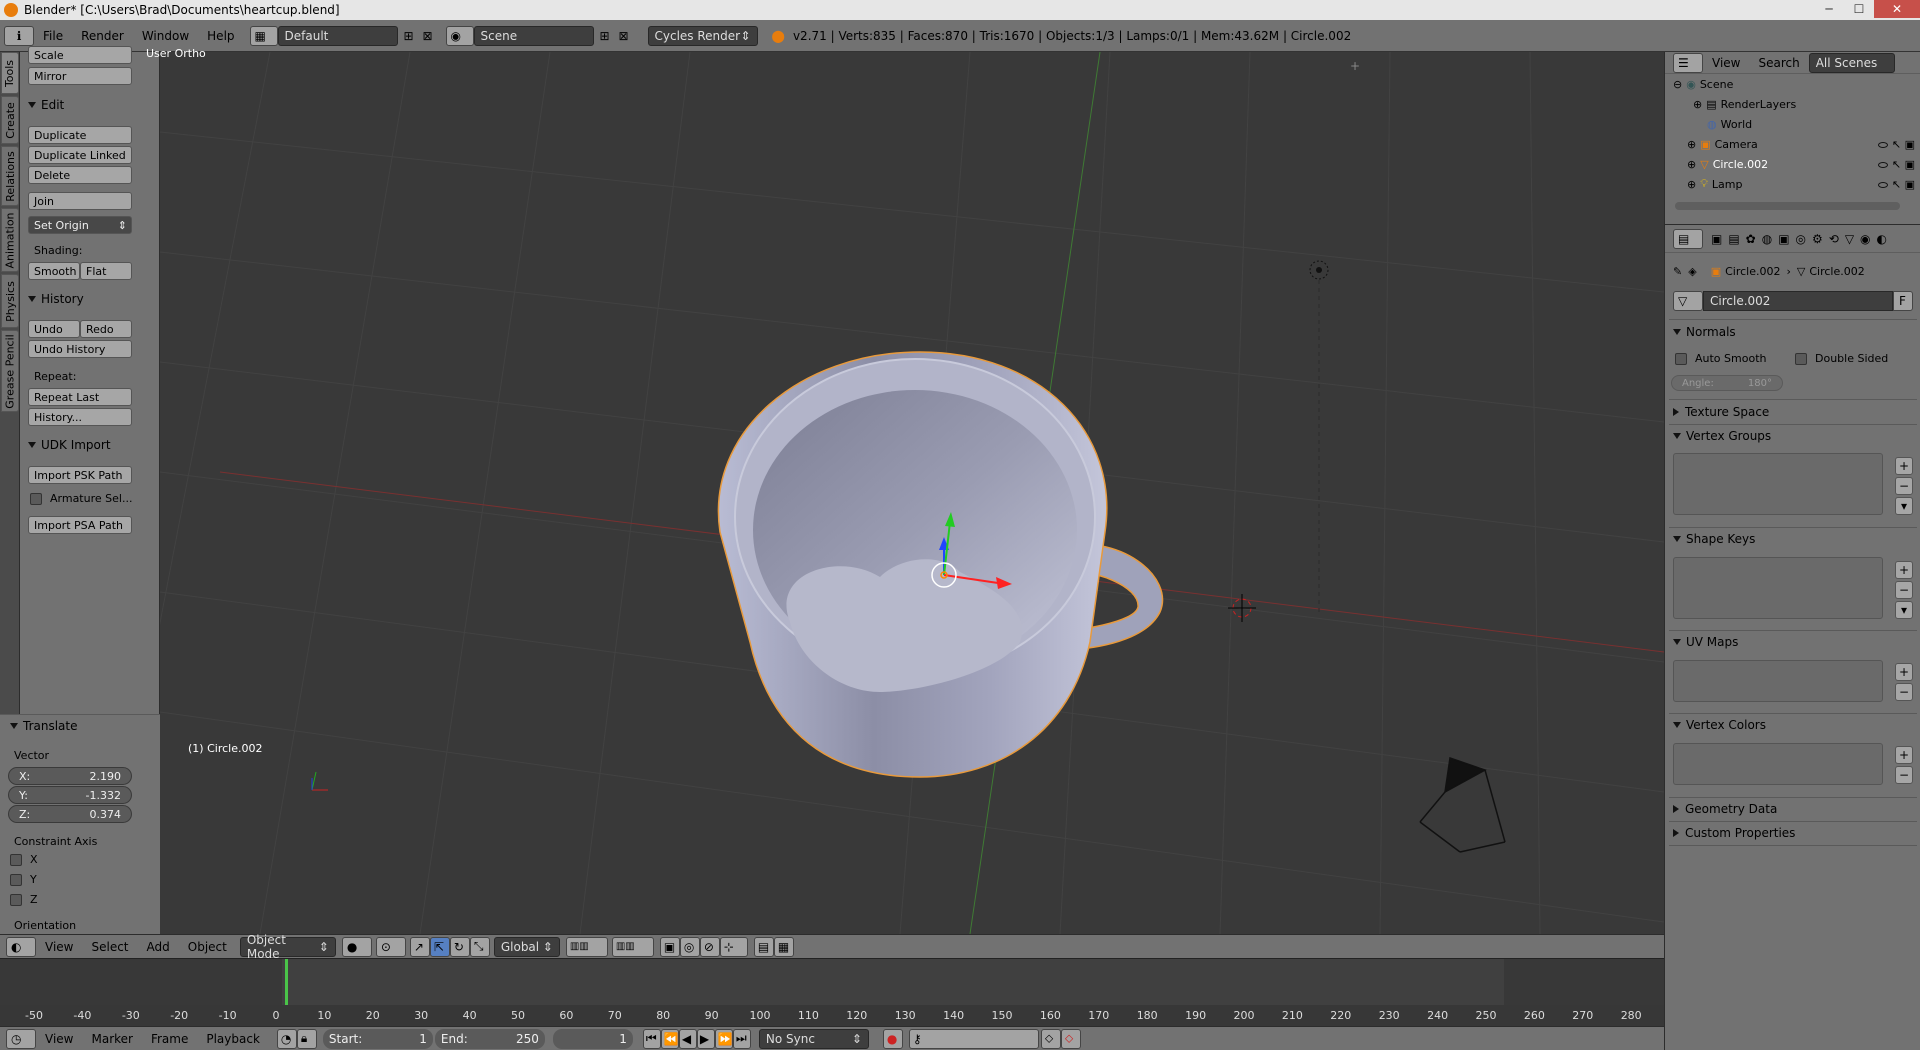 This screenshot has width=1920, height=1050. What do you see at coordinates (1721, 412) in the screenshot?
I see `texture-space-panel-header: Texture Space` at bounding box center [1721, 412].